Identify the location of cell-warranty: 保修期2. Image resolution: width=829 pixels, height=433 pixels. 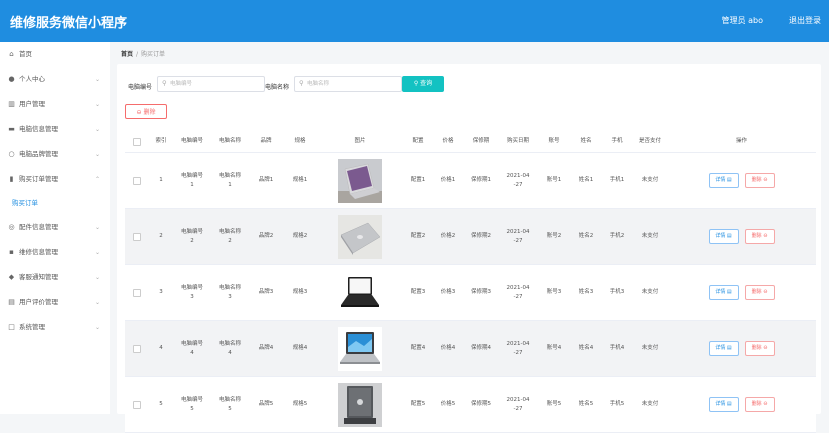
(481, 236).